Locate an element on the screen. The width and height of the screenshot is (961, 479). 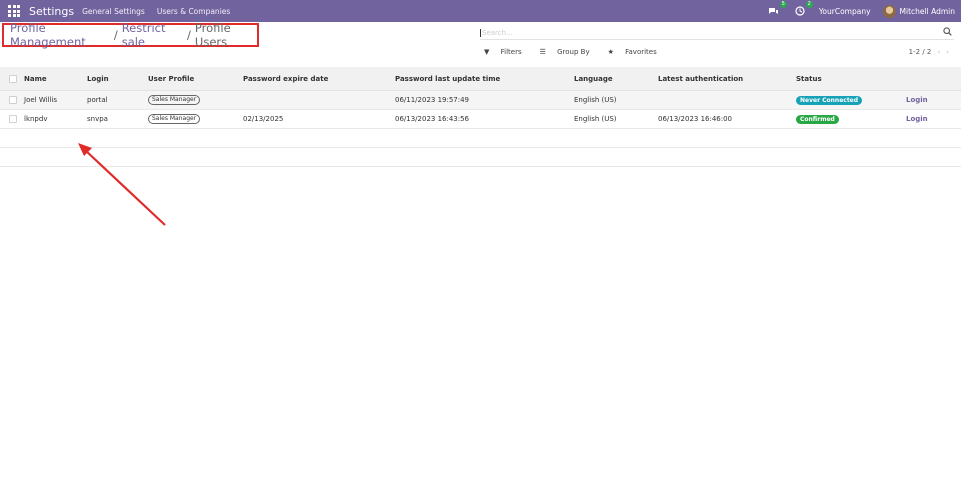
column-header-password-expire: Password expire date is located at coordinates (285, 78).